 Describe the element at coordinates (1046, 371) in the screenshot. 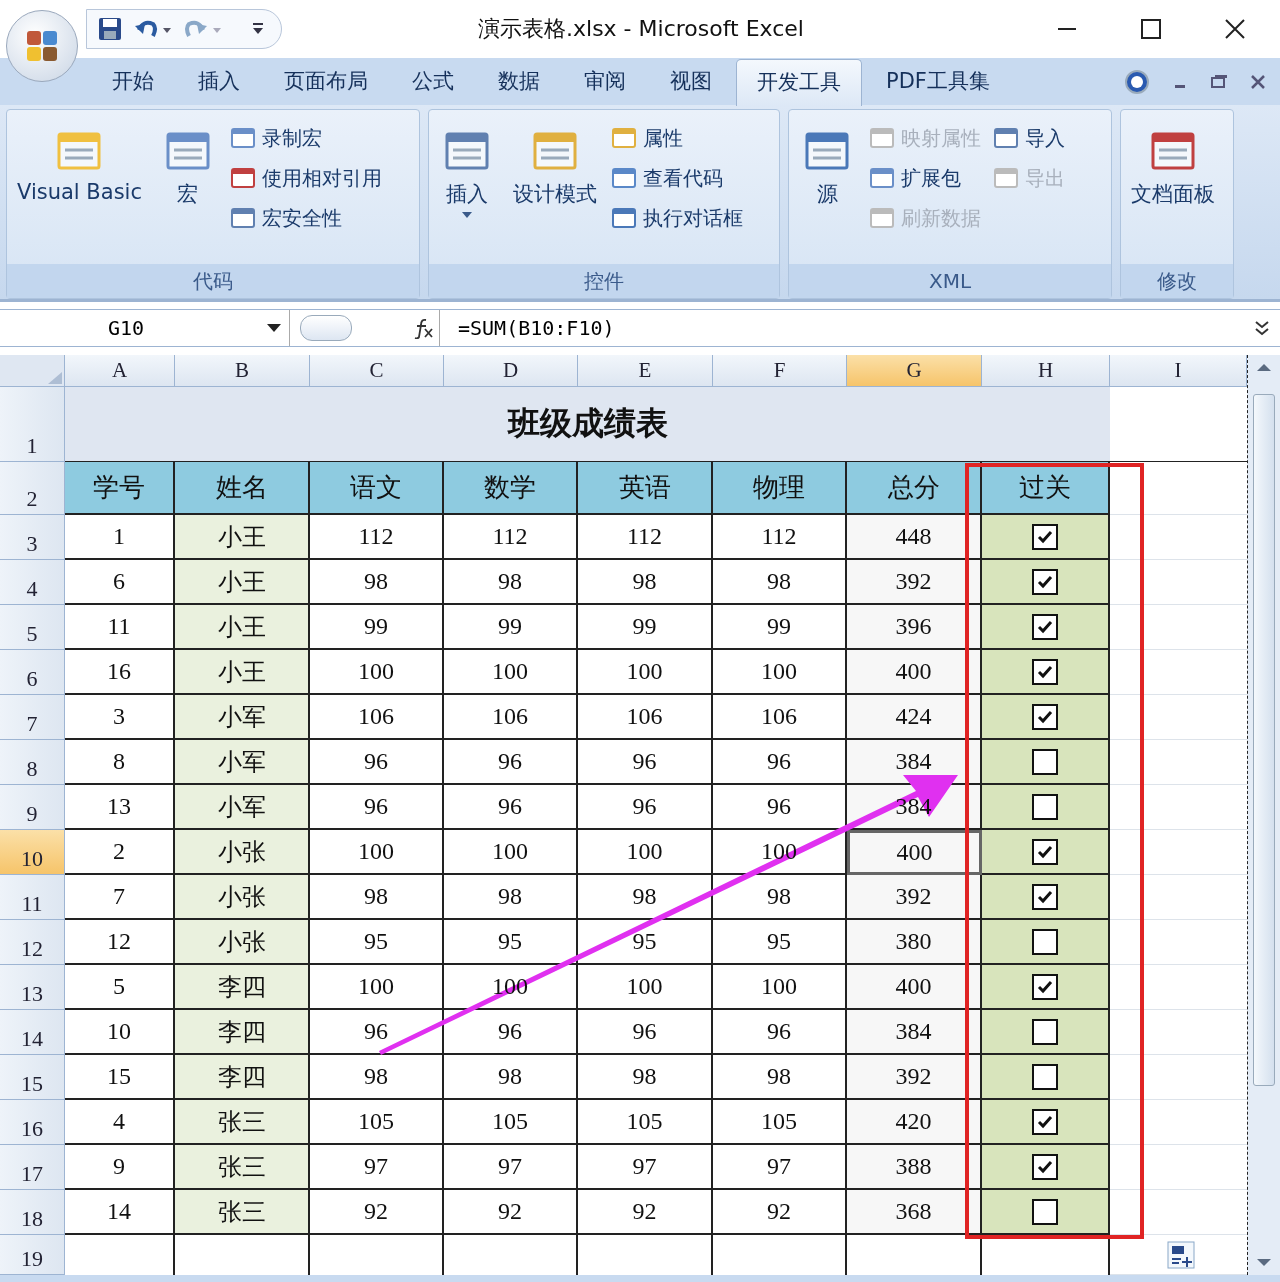

I see `column-header: H` at that location.